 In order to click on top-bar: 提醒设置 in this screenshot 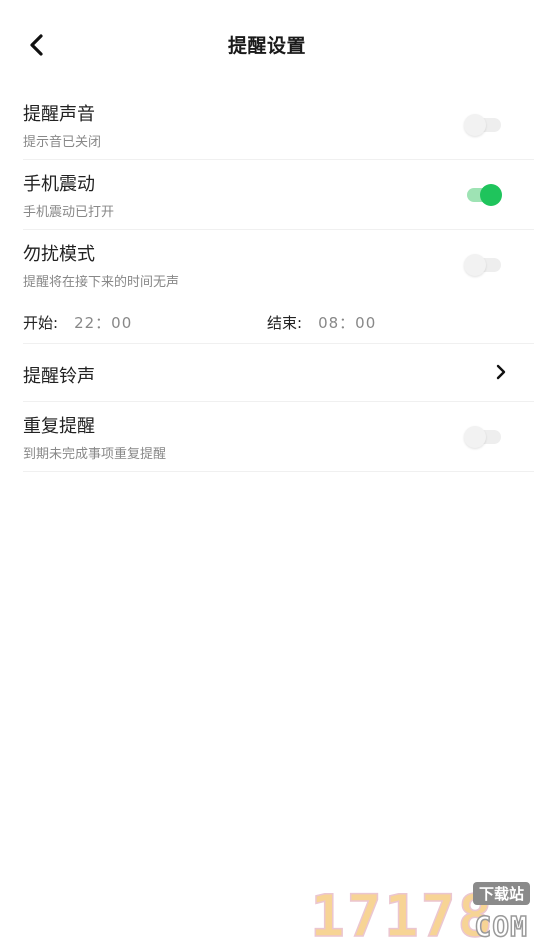, I will do `click(267, 45)`.